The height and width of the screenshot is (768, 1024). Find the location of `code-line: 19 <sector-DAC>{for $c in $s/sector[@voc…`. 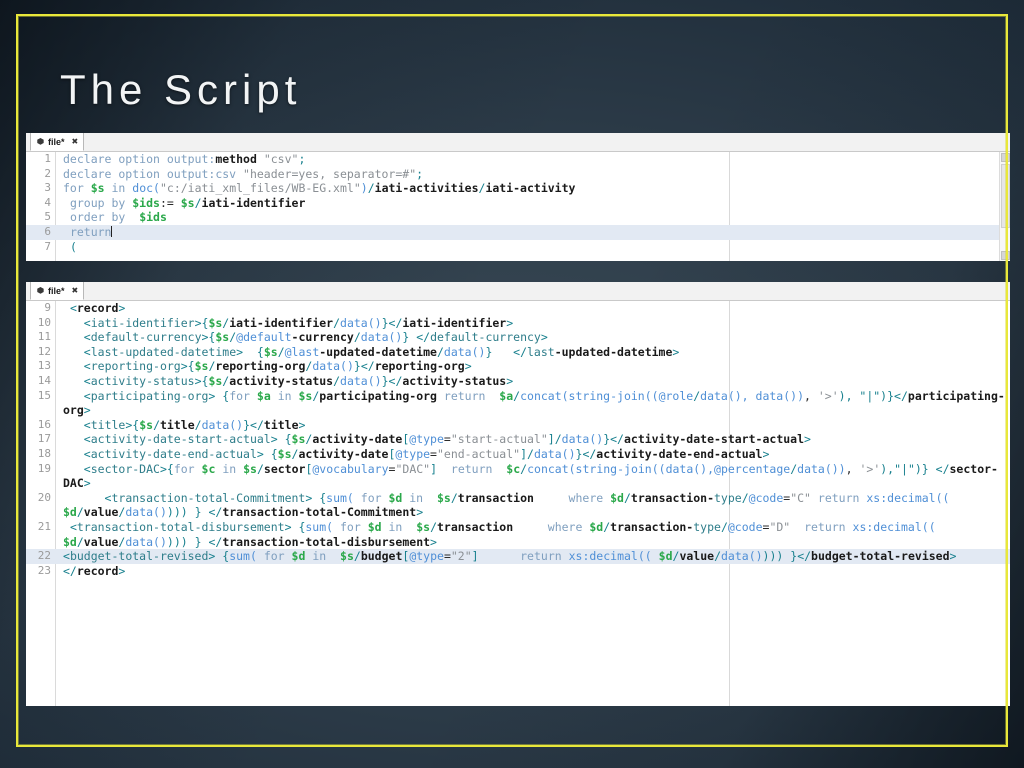

code-line: 19 <sector-DAC>{for $c in $s/sector[@voc… is located at coordinates (518, 476).